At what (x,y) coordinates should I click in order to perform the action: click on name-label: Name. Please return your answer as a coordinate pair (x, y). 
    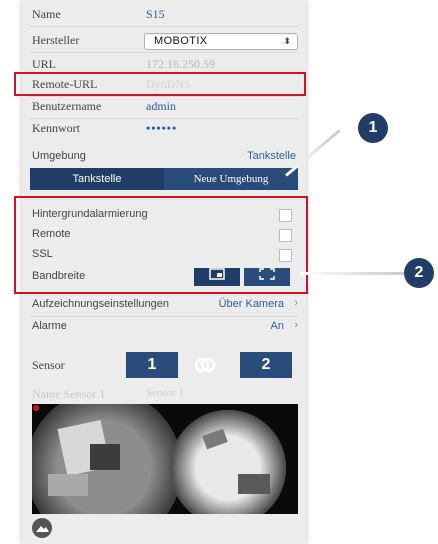
    Looking at the image, I should click on (46, 14).